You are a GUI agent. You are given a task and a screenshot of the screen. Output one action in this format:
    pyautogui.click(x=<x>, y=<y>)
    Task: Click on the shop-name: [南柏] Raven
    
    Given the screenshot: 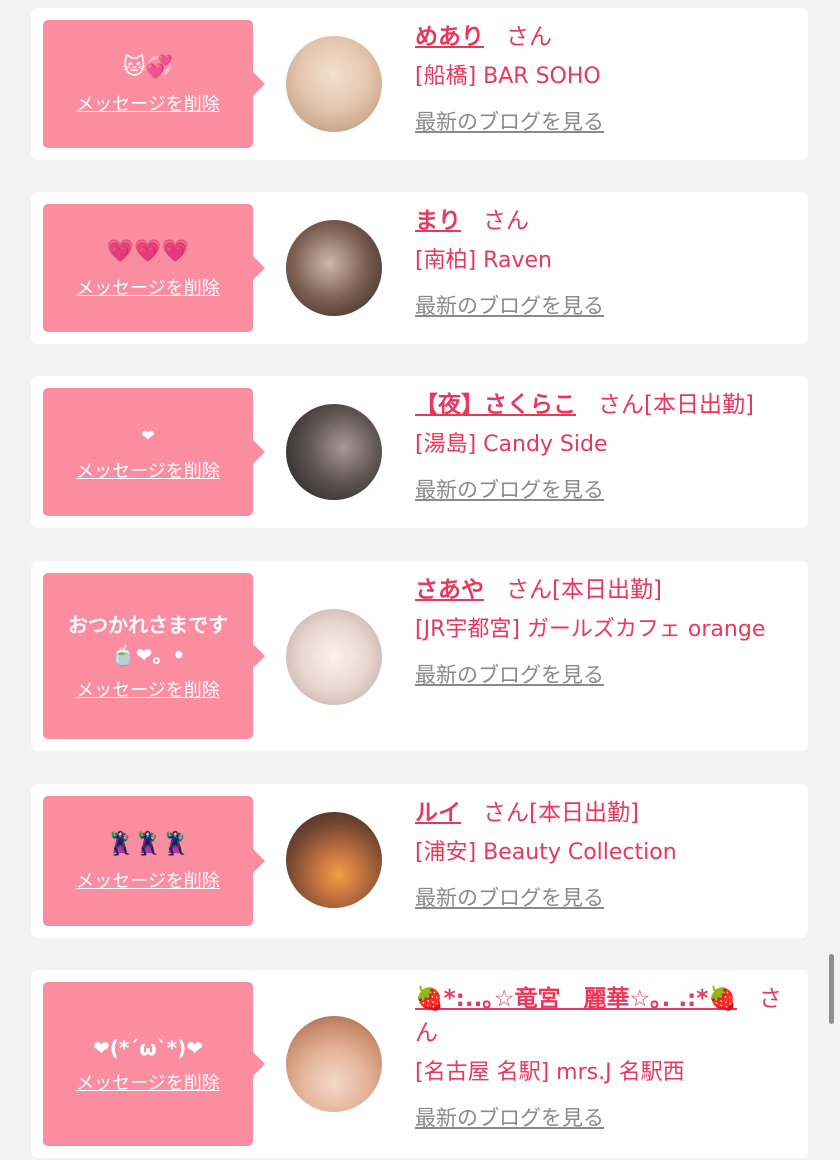 What is the action you would take?
    pyautogui.click(x=483, y=260)
    